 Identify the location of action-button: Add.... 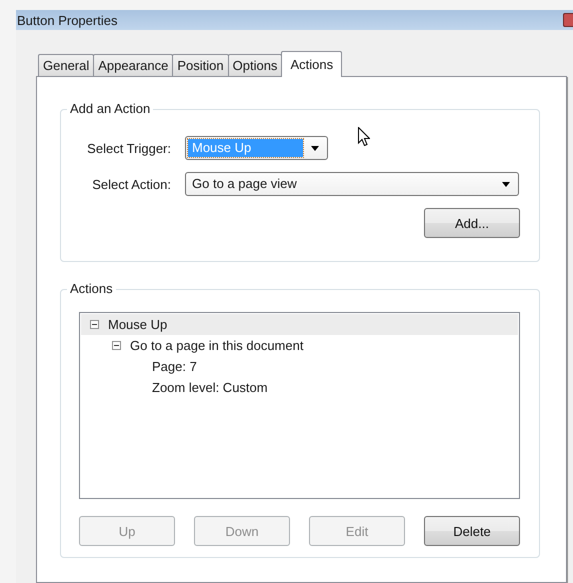
(472, 223).